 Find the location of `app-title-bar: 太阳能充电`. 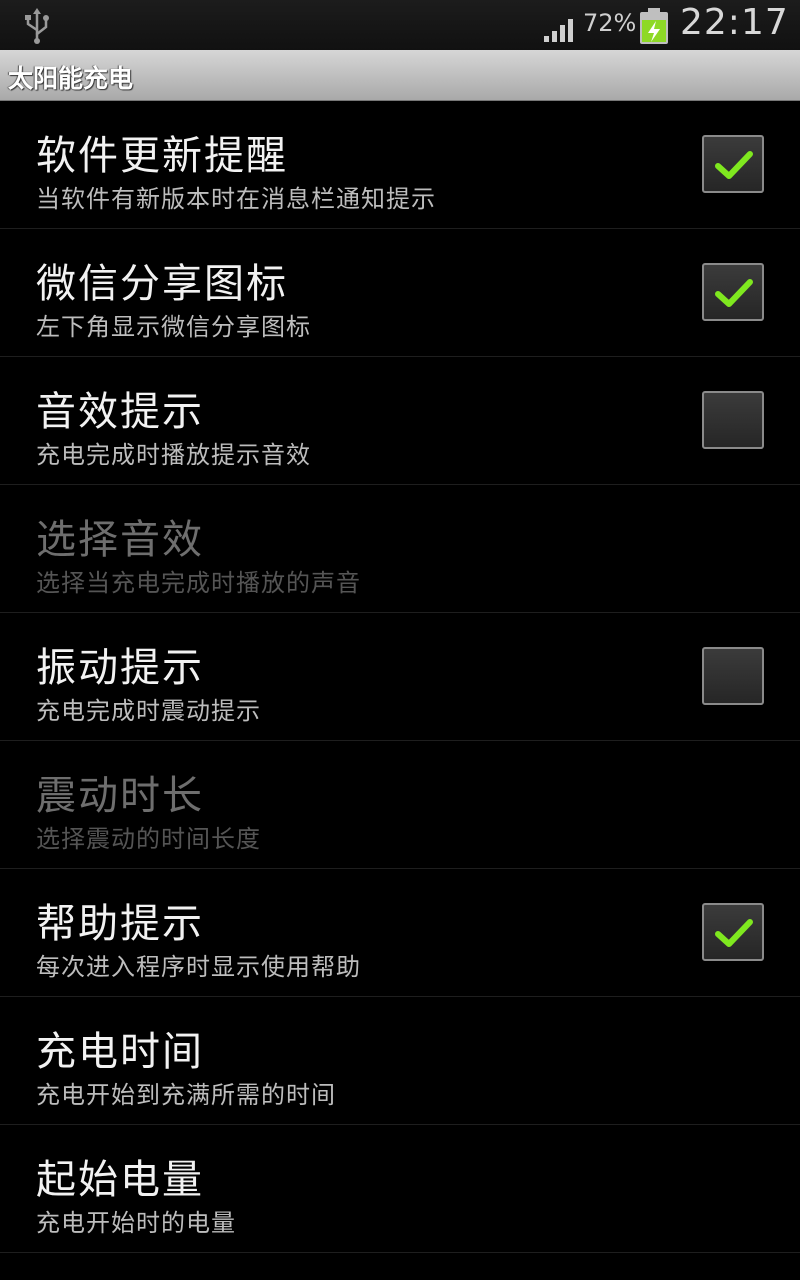

app-title-bar: 太阳能充电 is located at coordinates (400, 75).